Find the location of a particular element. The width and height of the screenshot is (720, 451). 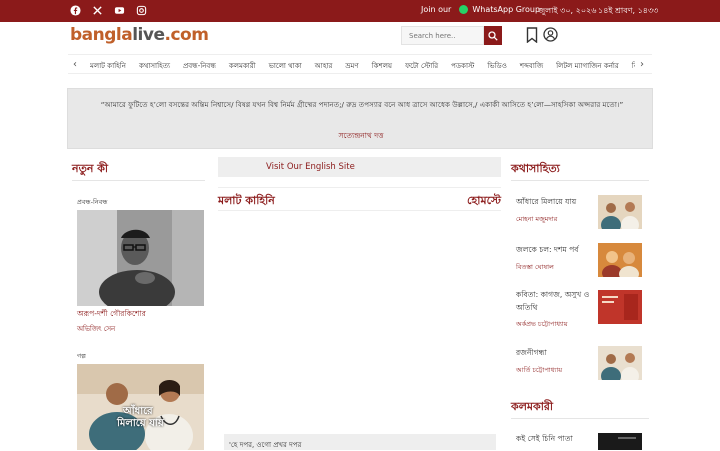

whatsapp-join: Join our WhatsApp Group is located at coordinates (480, 9).